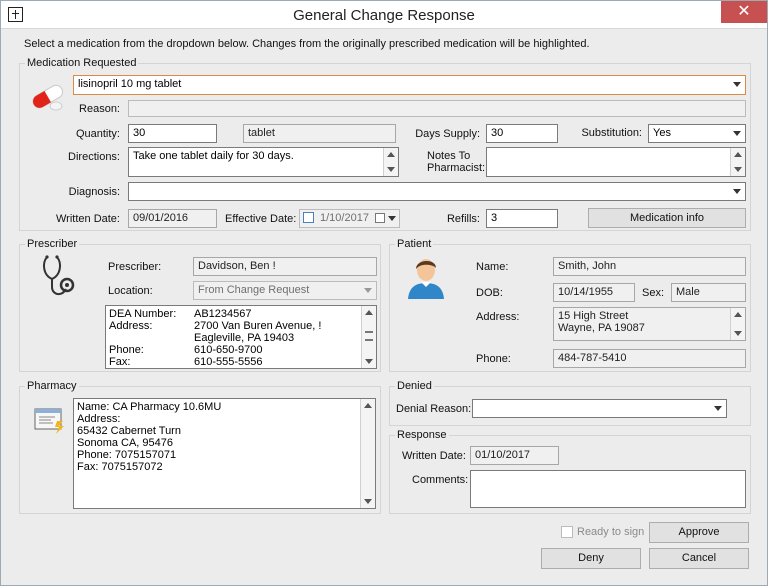 Image resolution: width=768 pixels, height=586 pixels. What do you see at coordinates (99, 419) in the screenshot?
I see `pharmacy-address-label-line: Address:` at bounding box center [99, 419].